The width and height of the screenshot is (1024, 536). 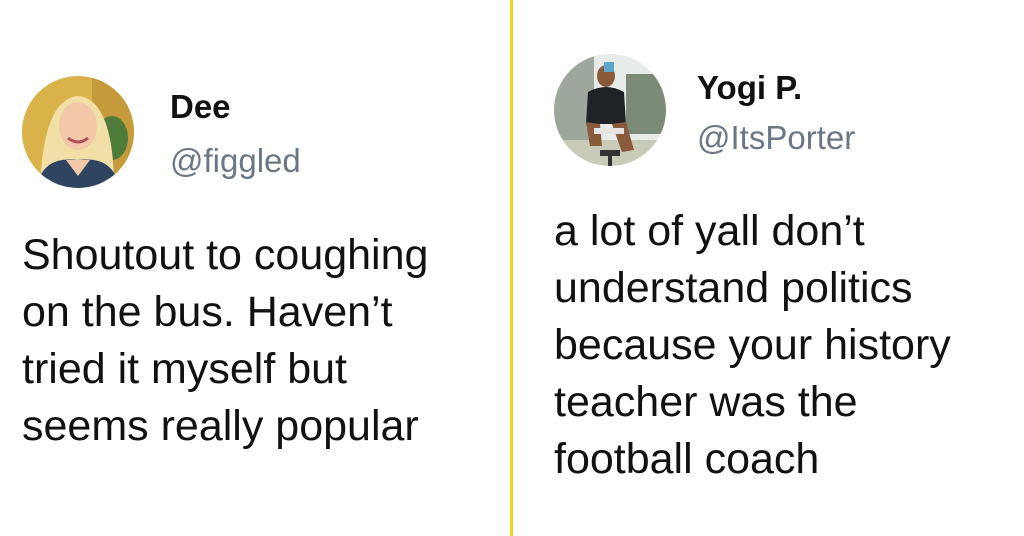 What do you see at coordinates (733, 288) in the screenshot?
I see `tweet-text-line: understand politics` at bounding box center [733, 288].